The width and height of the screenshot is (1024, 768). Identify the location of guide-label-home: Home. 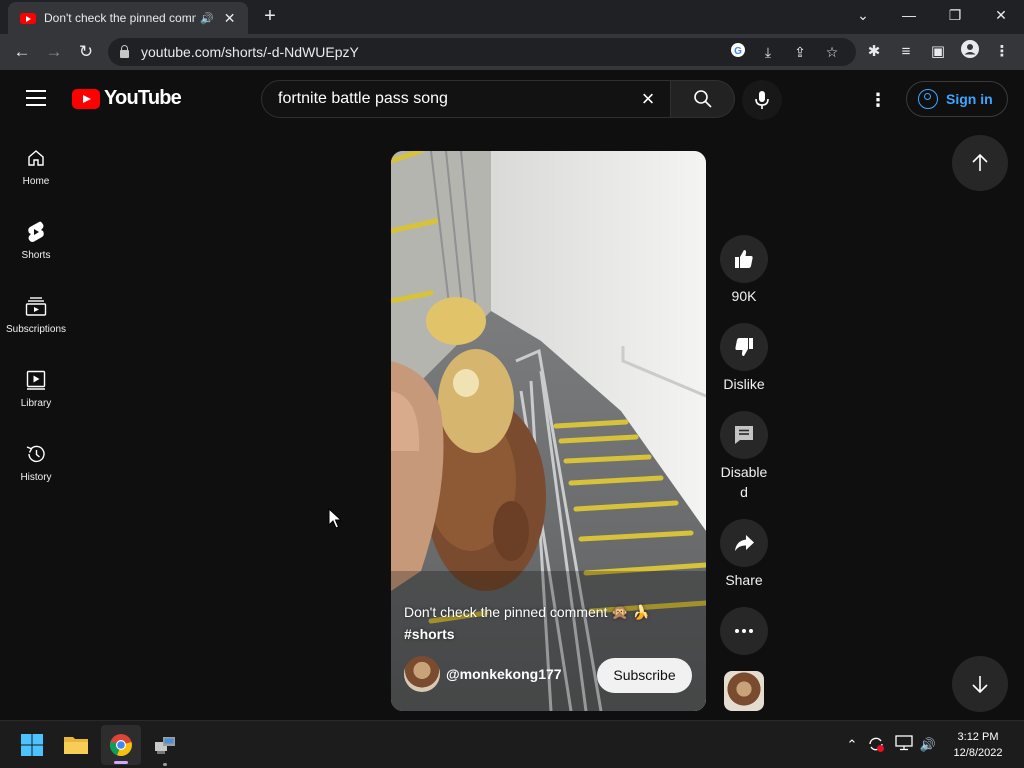
(36, 181).